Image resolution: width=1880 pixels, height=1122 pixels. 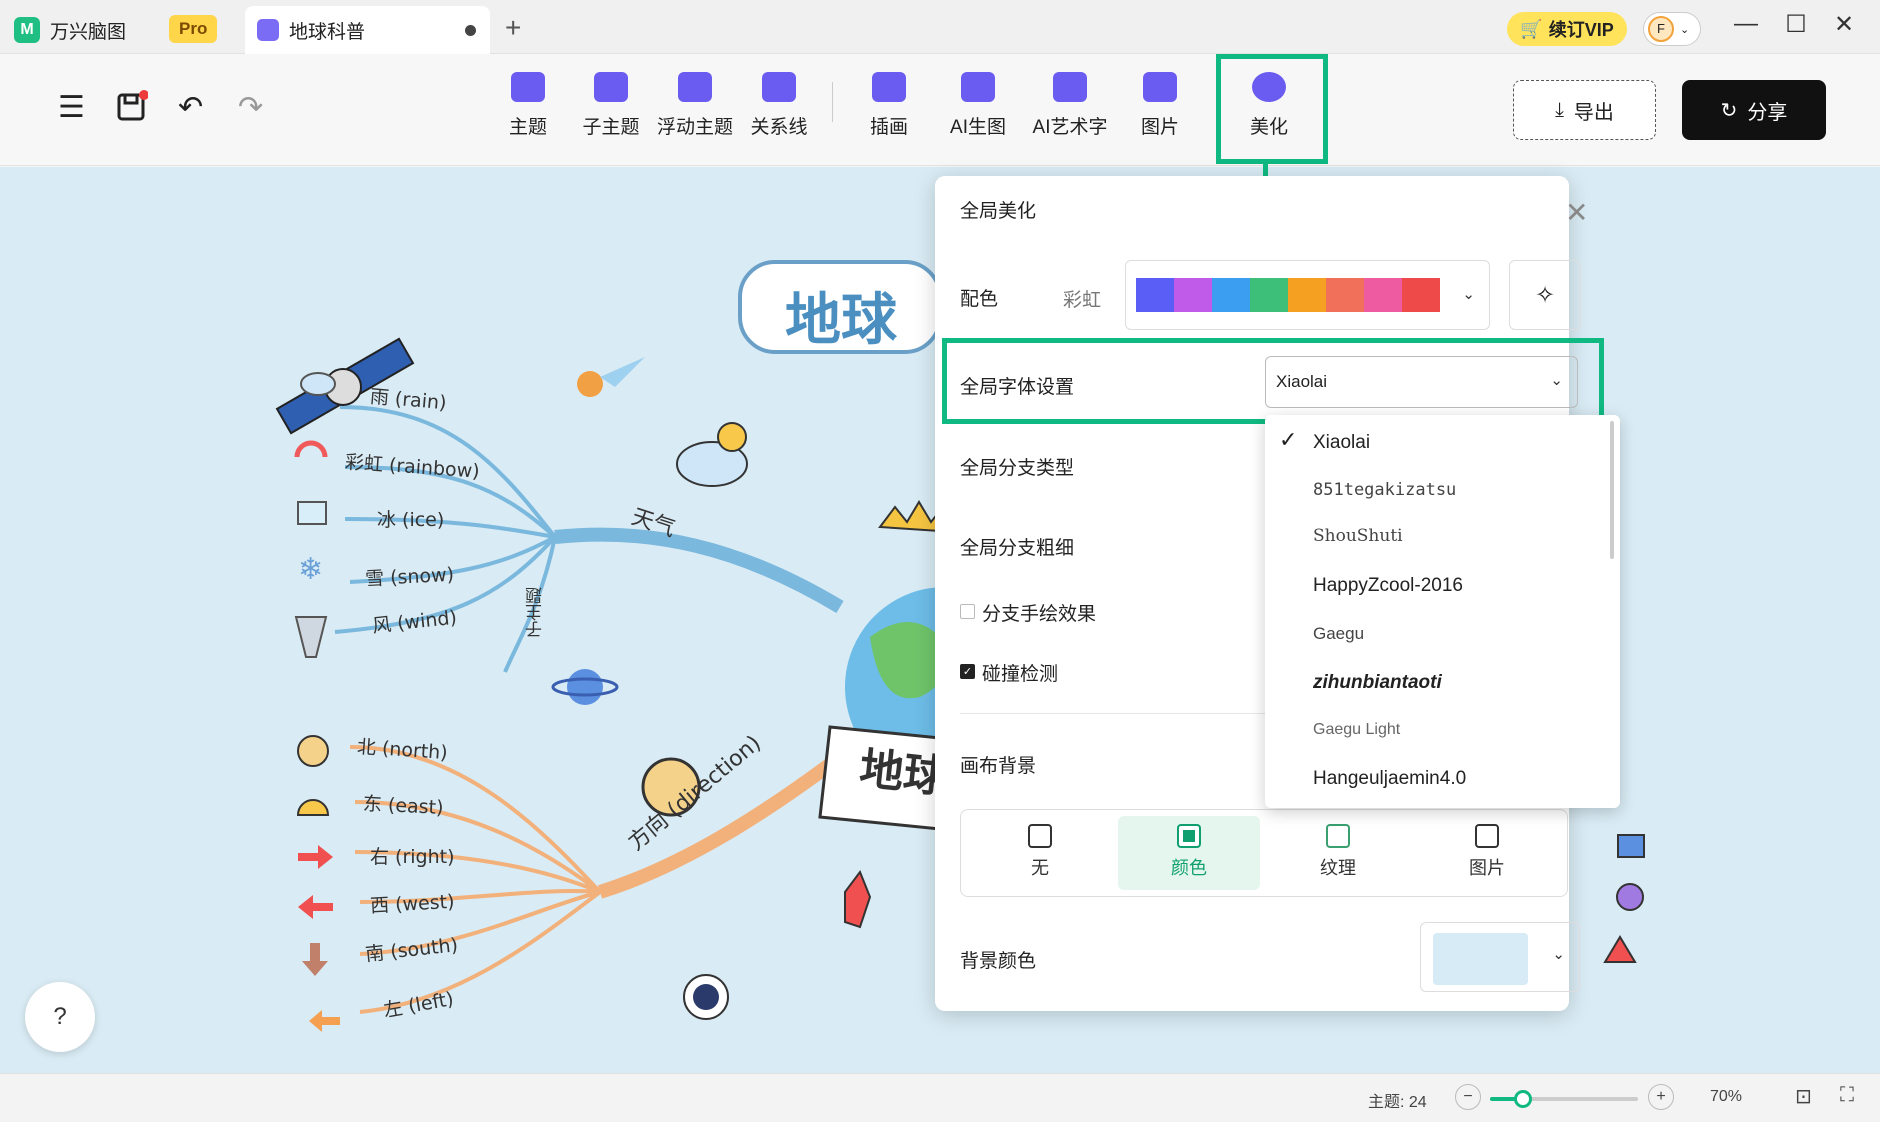 What do you see at coordinates (315, 959) in the screenshot?
I see `south-arrow-icon` at bounding box center [315, 959].